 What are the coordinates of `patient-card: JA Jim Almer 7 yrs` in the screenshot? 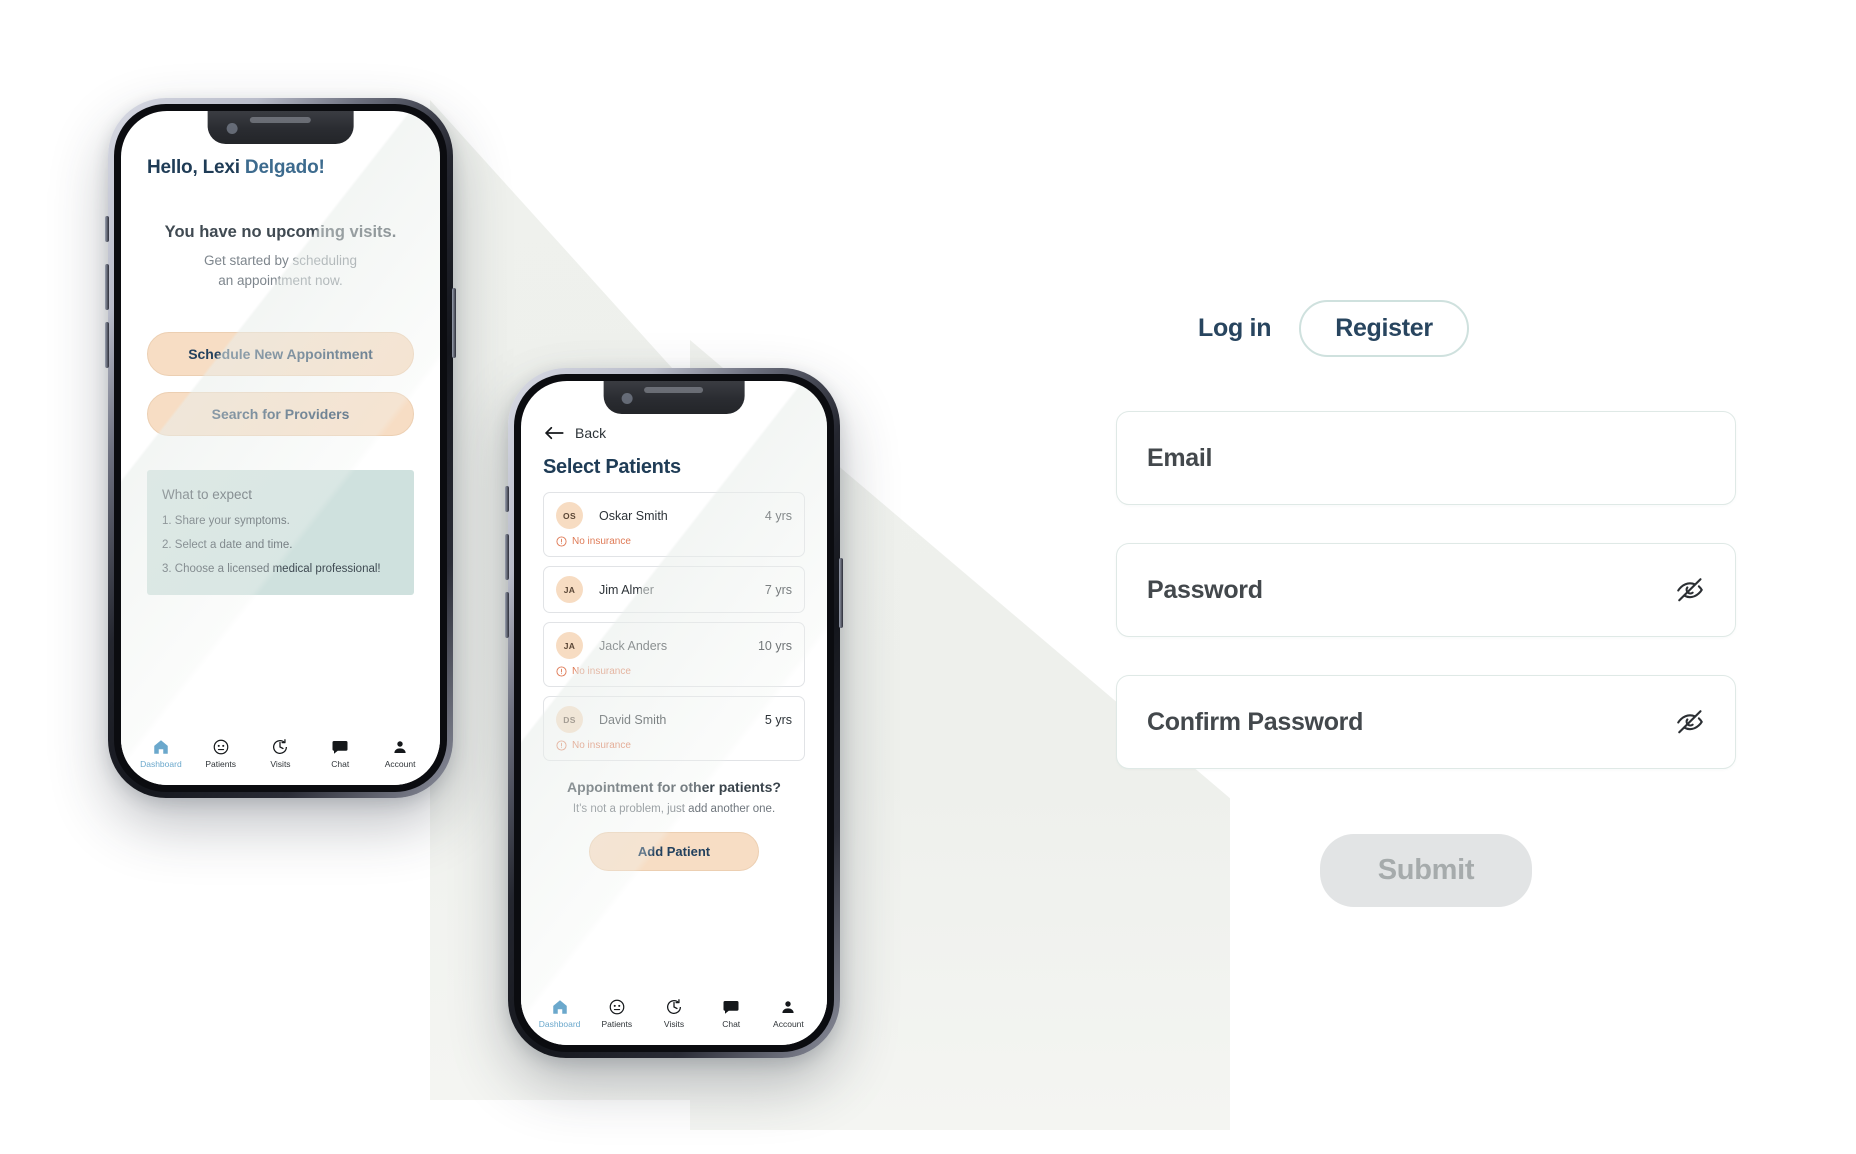 It's located at (674, 589).